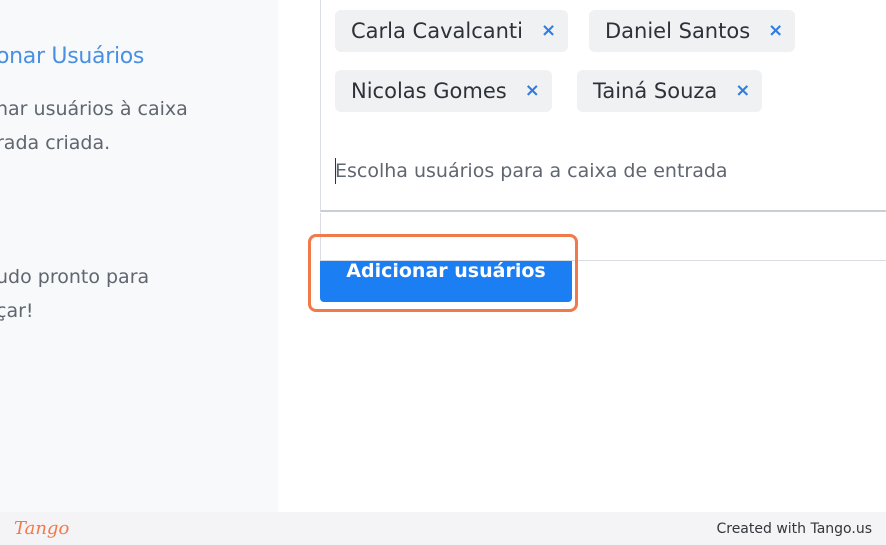 The height and width of the screenshot is (545, 886). What do you see at coordinates (443, 528) in the screenshot?
I see `footer: Tango Created with Tango.us` at bounding box center [443, 528].